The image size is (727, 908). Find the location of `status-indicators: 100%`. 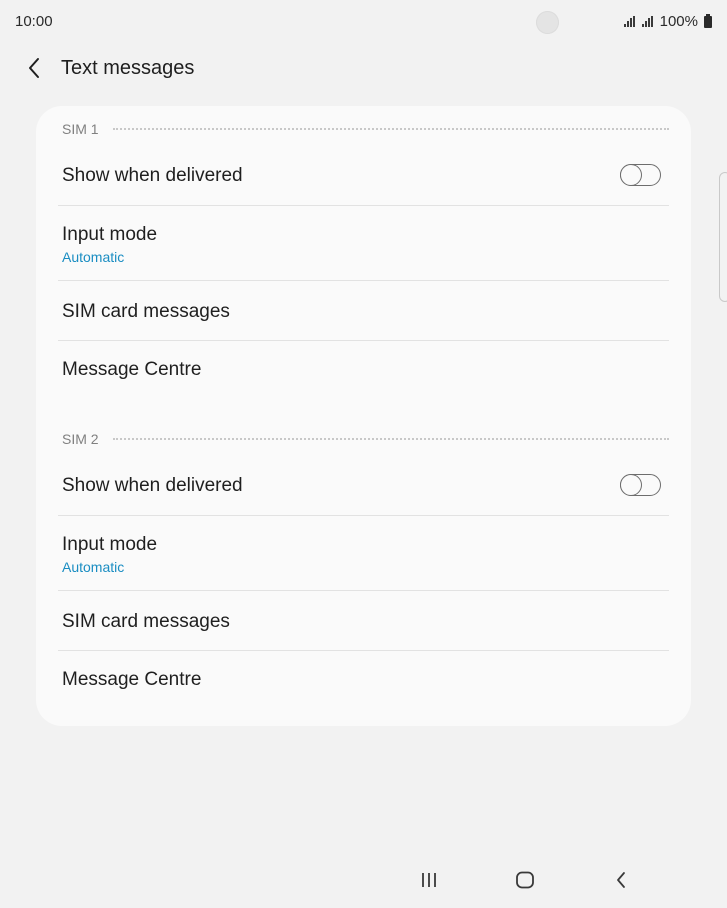

status-indicators: 100% is located at coordinates (667, 21).